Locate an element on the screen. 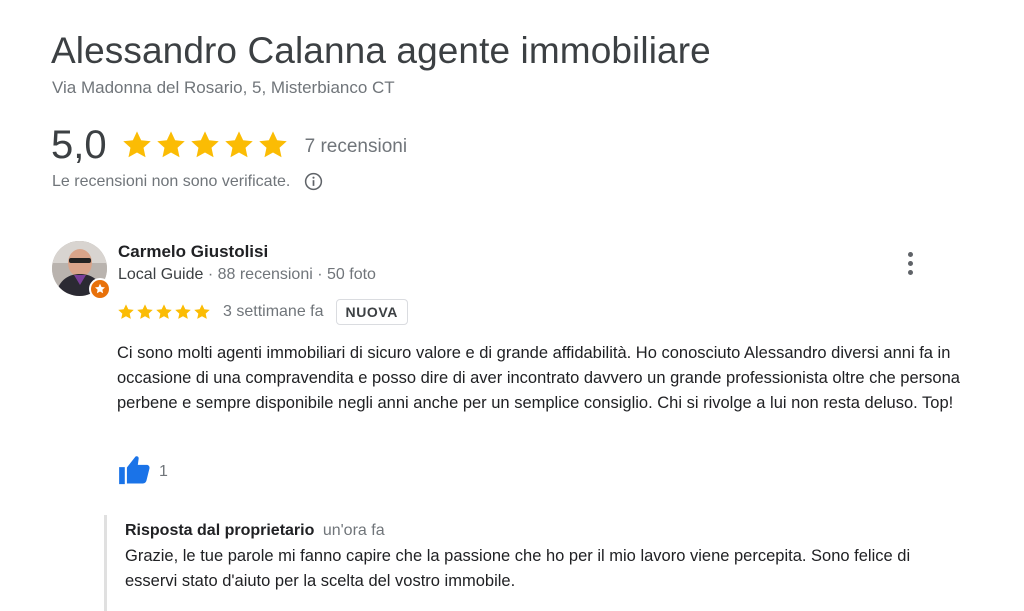  owner-reply-header: Risposta dal proprietario un'ora fa is located at coordinates (544, 531).